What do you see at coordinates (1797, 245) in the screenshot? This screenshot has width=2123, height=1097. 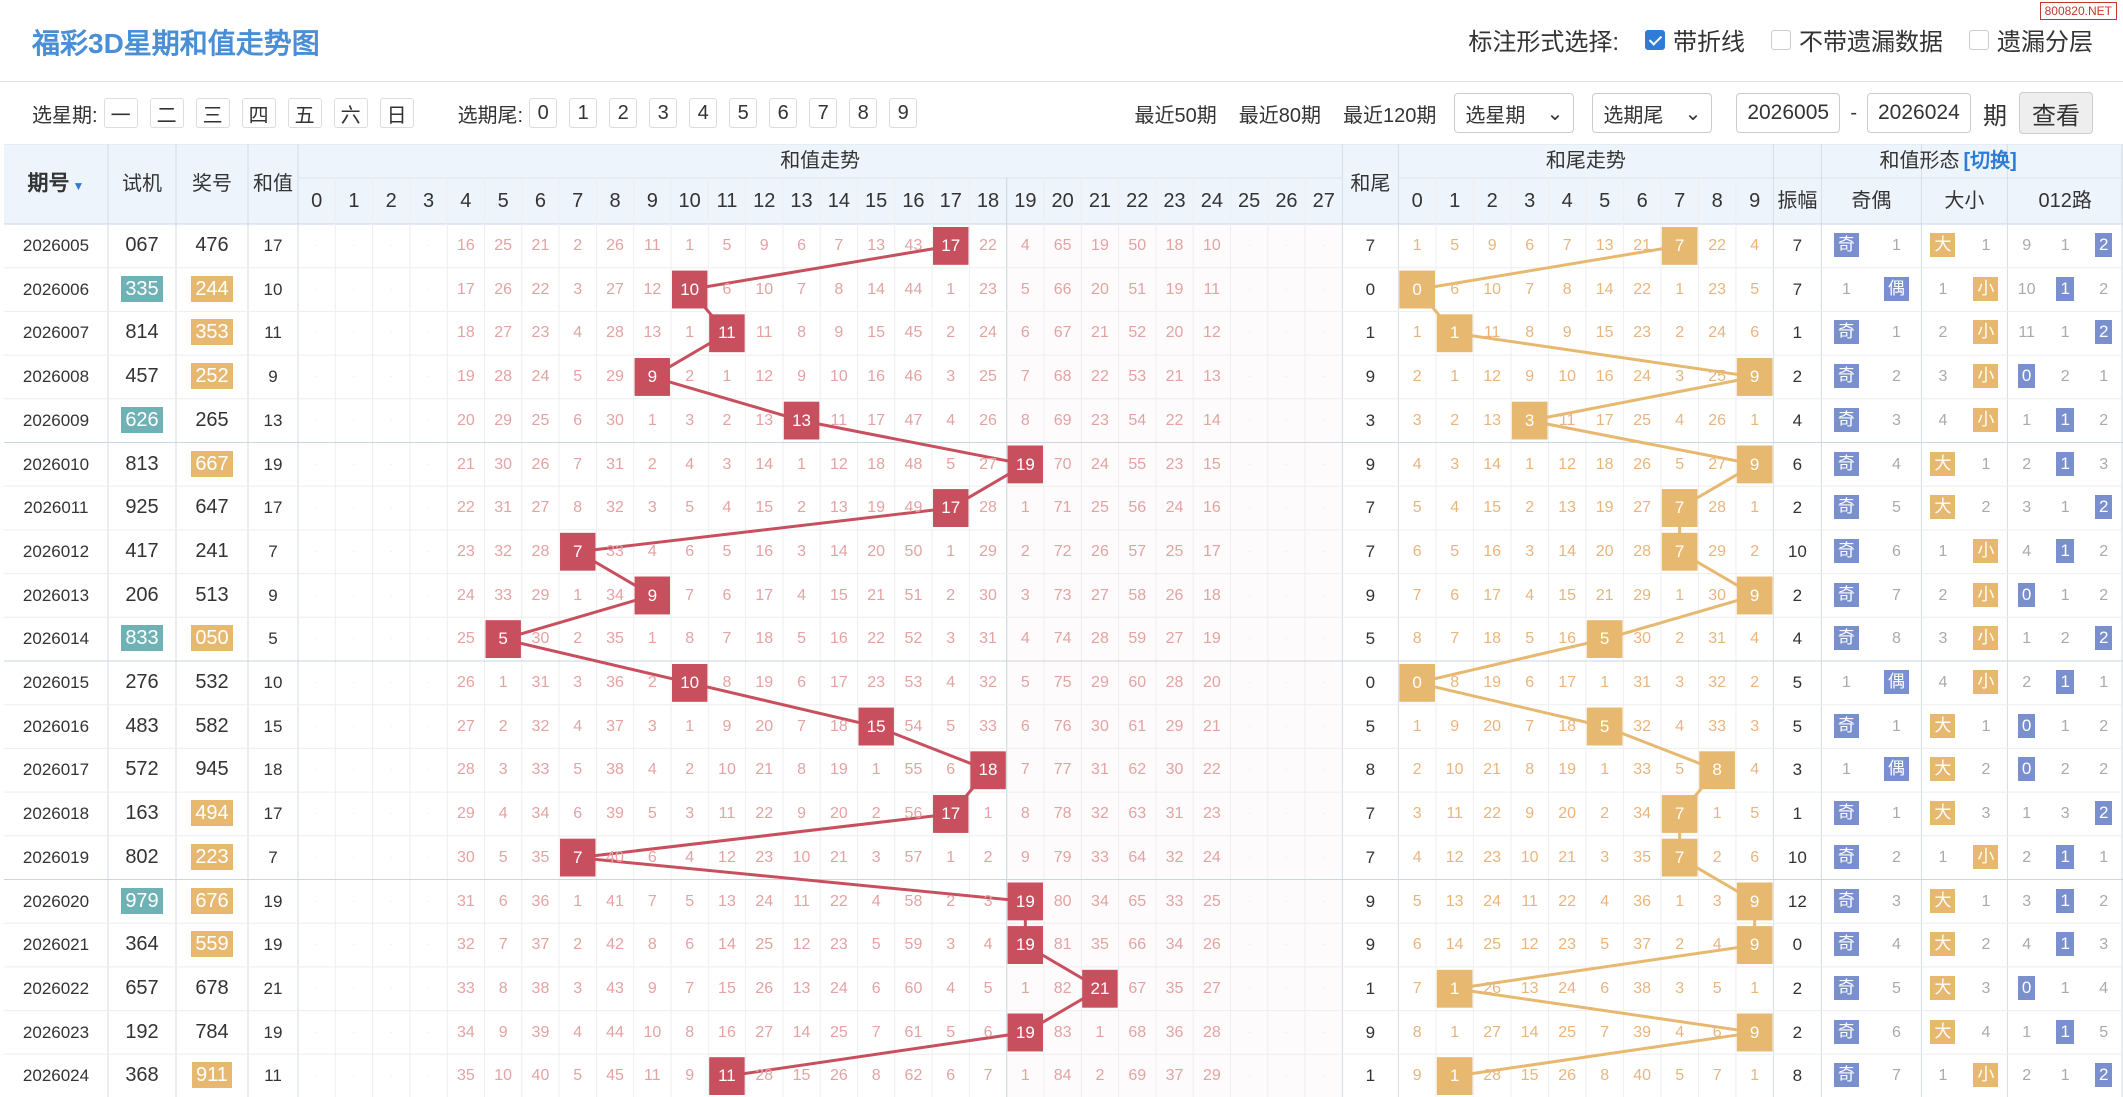 I see `amplitude-cell: 7` at bounding box center [1797, 245].